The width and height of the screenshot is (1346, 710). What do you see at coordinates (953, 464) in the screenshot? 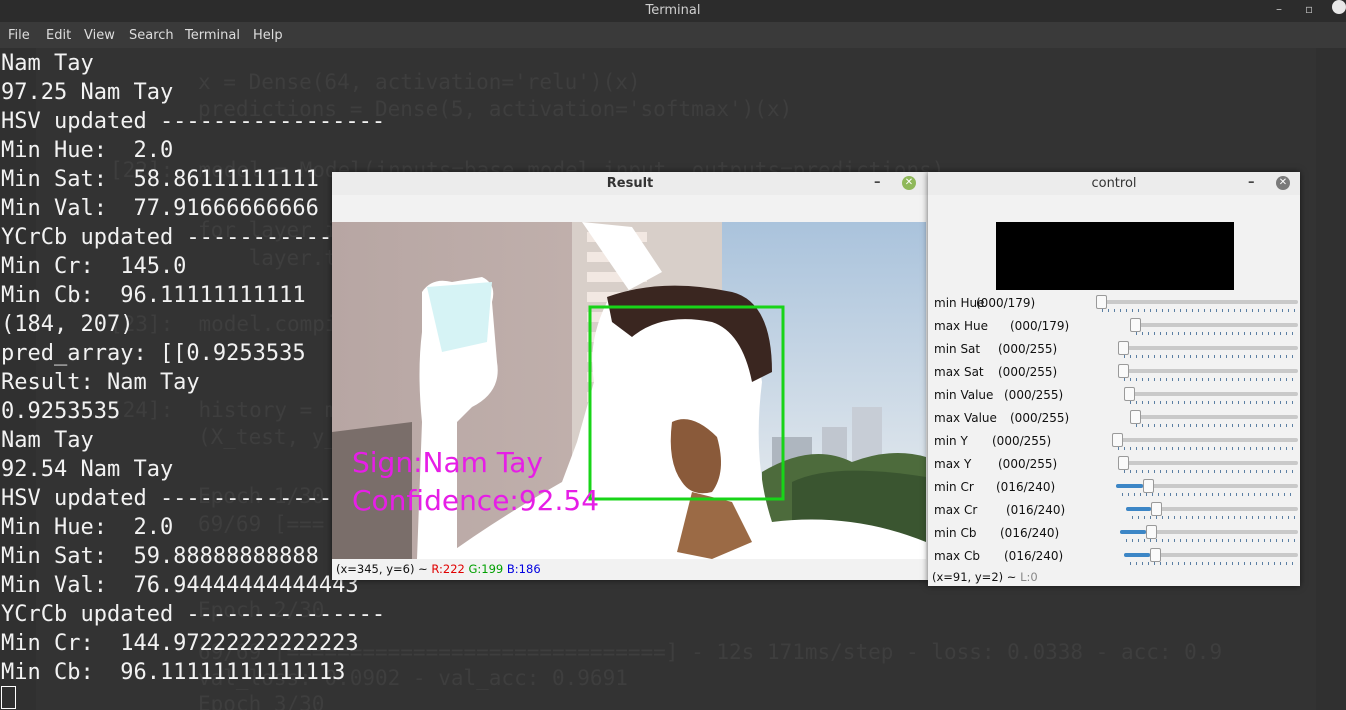
I see `trackbar-label: max Y` at bounding box center [953, 464].